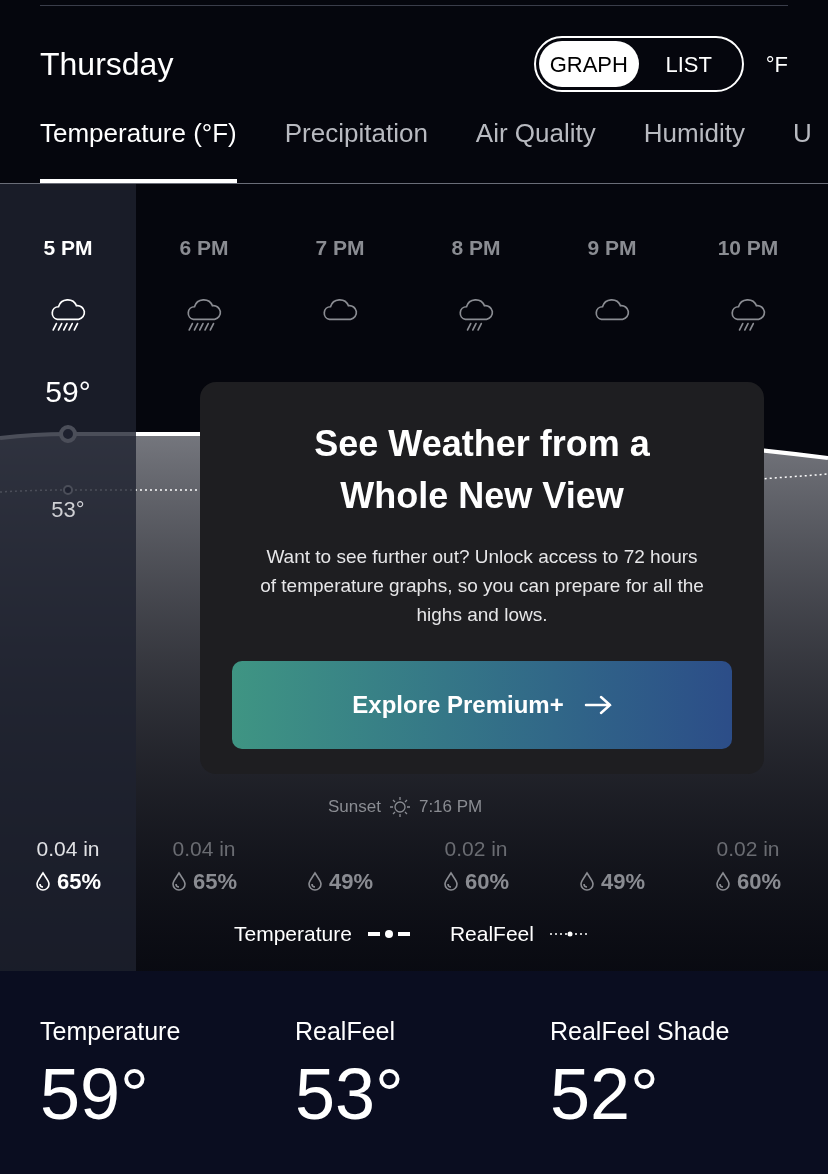 This screenshot has height=1174, width=828. Describe the element at coordinates (354, 807) in the screenshot. I see `sunset-label: Sunset` at that location.